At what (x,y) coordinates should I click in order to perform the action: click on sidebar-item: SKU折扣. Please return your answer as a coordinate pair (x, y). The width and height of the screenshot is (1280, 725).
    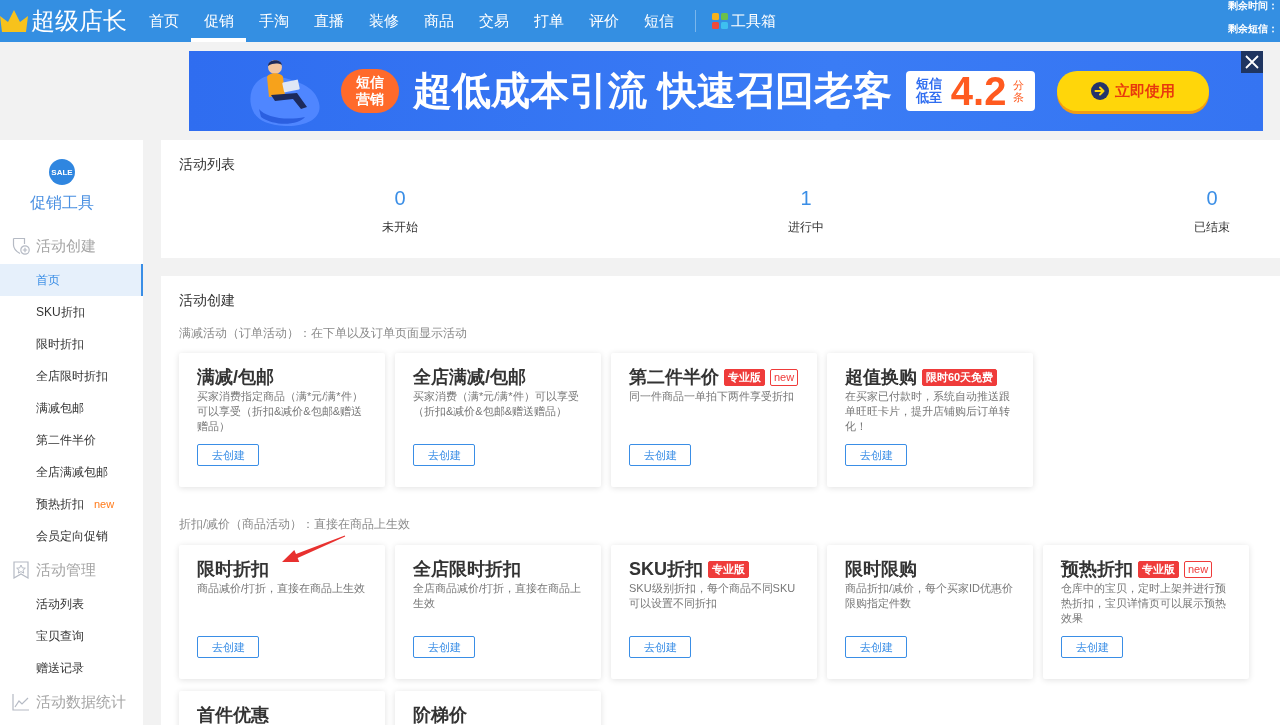
    Looking at the image, I should click on (71, 312).